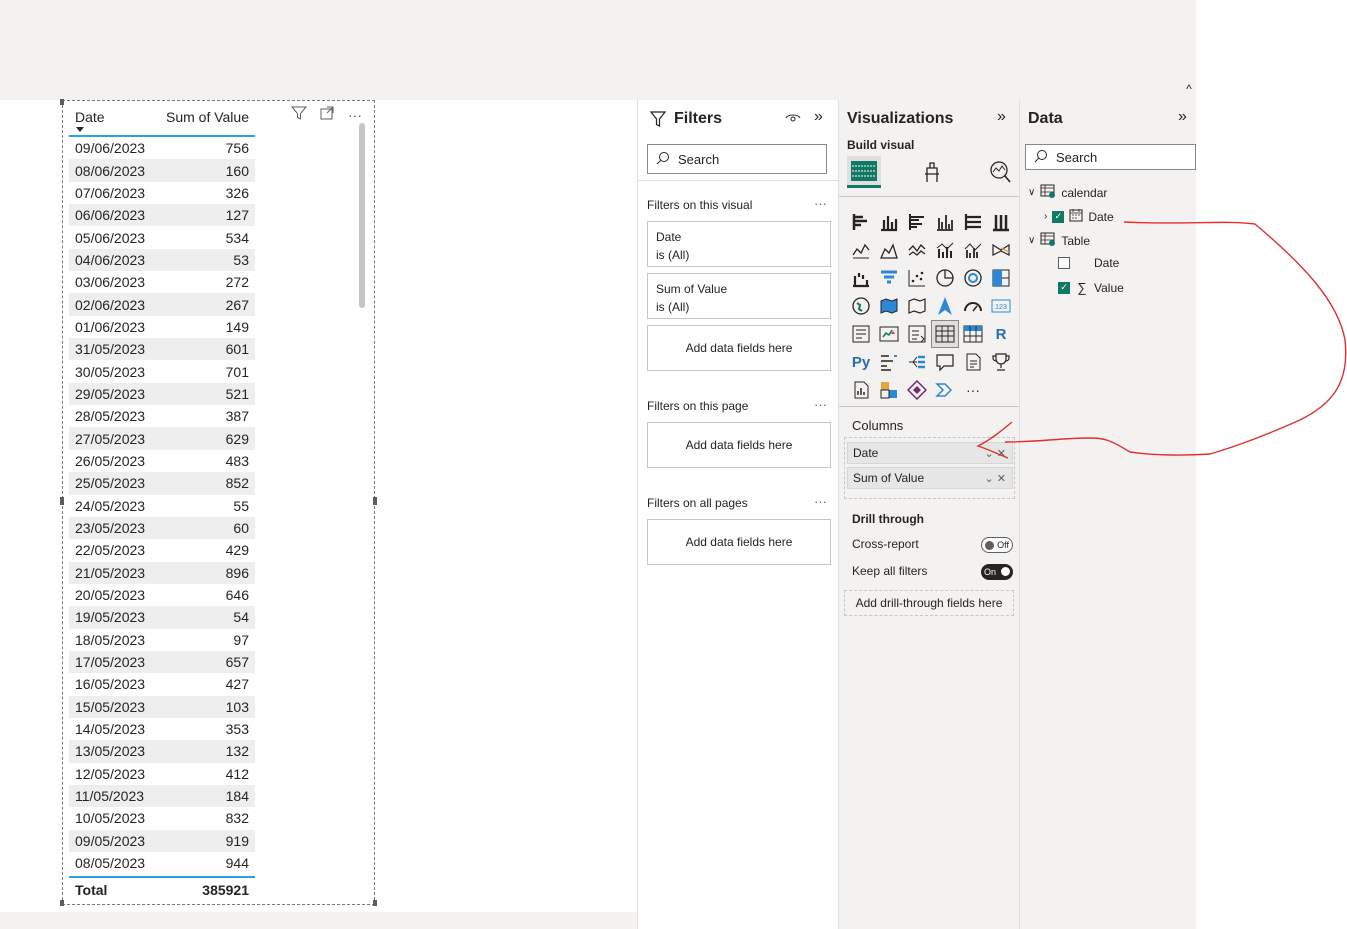  I want to click on metrics-trophy-icon, so click(1001, 362).